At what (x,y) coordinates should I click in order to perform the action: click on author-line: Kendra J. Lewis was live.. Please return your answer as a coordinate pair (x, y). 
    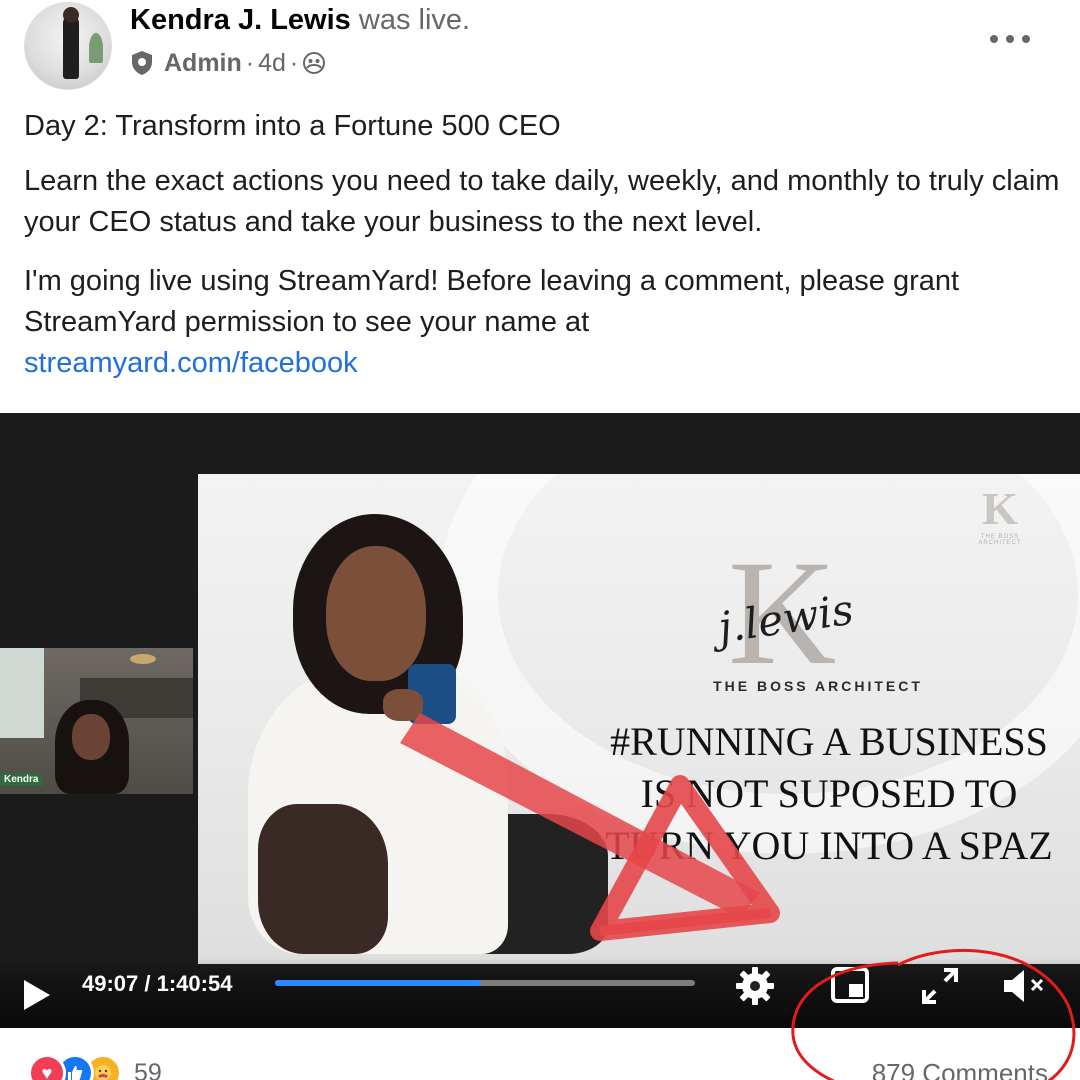
    Looking at the image, I should click on (300, 20).